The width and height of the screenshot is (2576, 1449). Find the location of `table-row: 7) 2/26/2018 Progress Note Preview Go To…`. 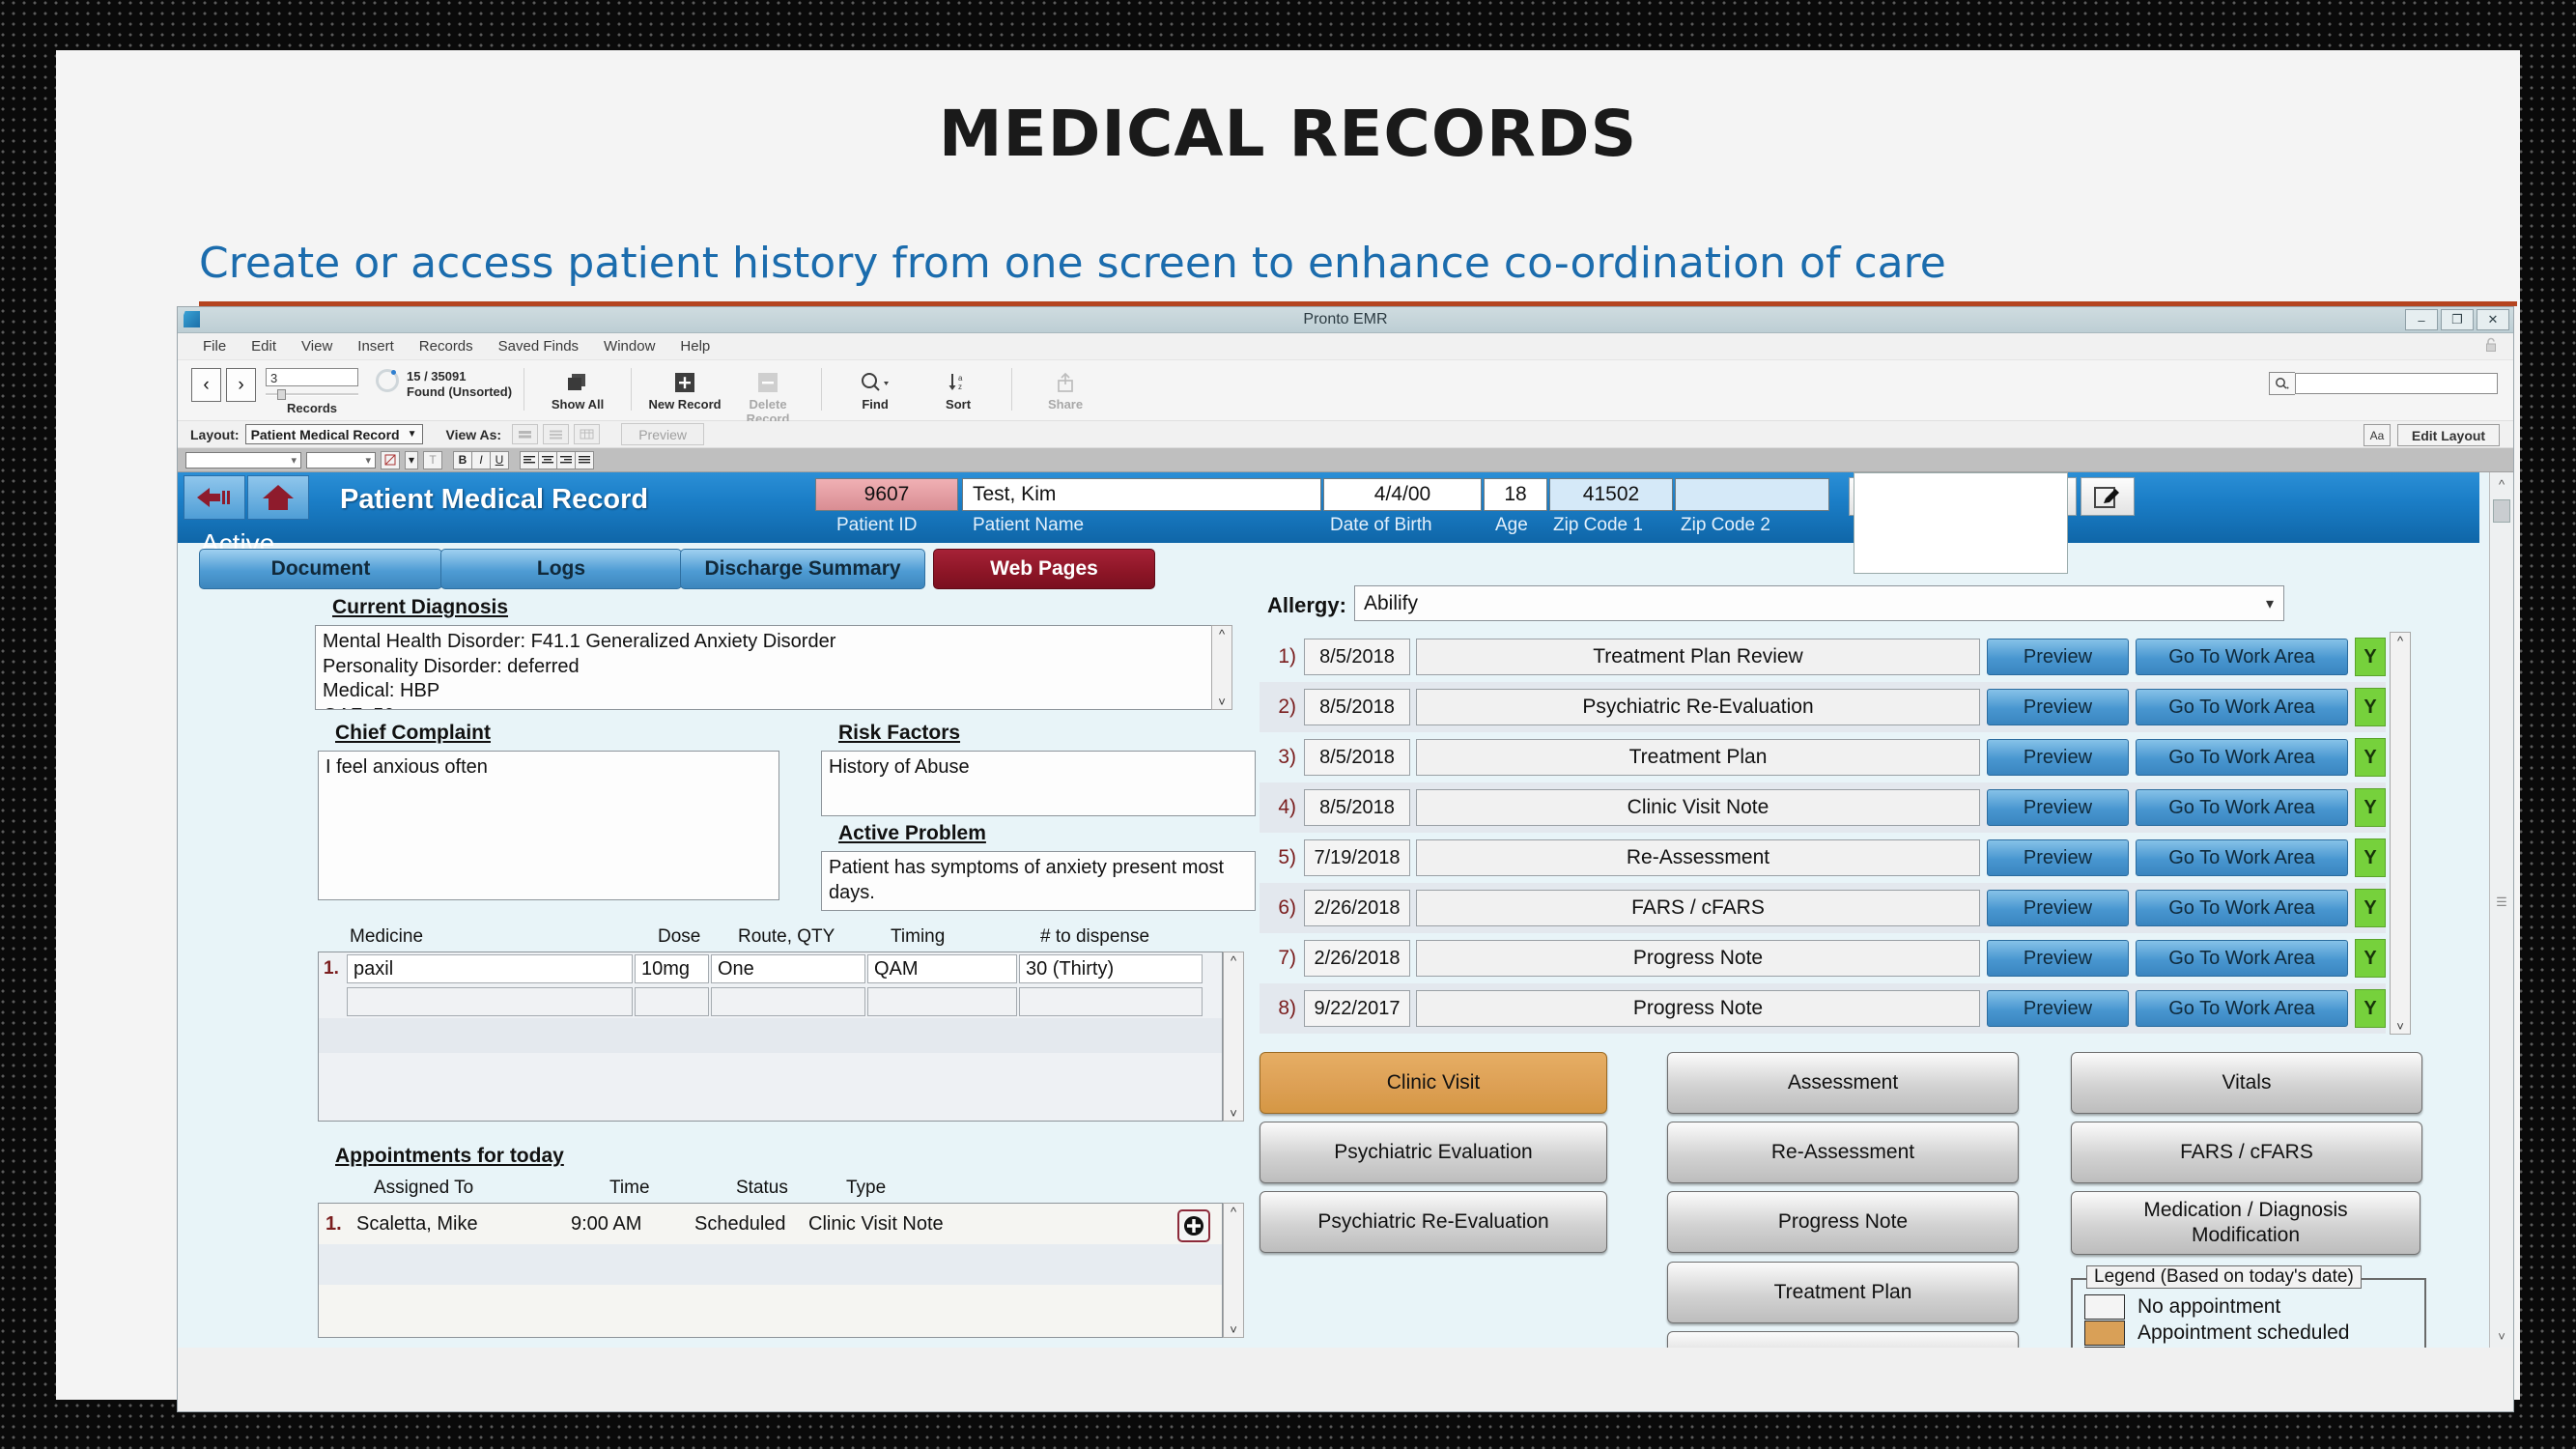

table-row: 7) 2/26/2018 Progress Note Preview Go To… is located at coordinates (1823, 958).